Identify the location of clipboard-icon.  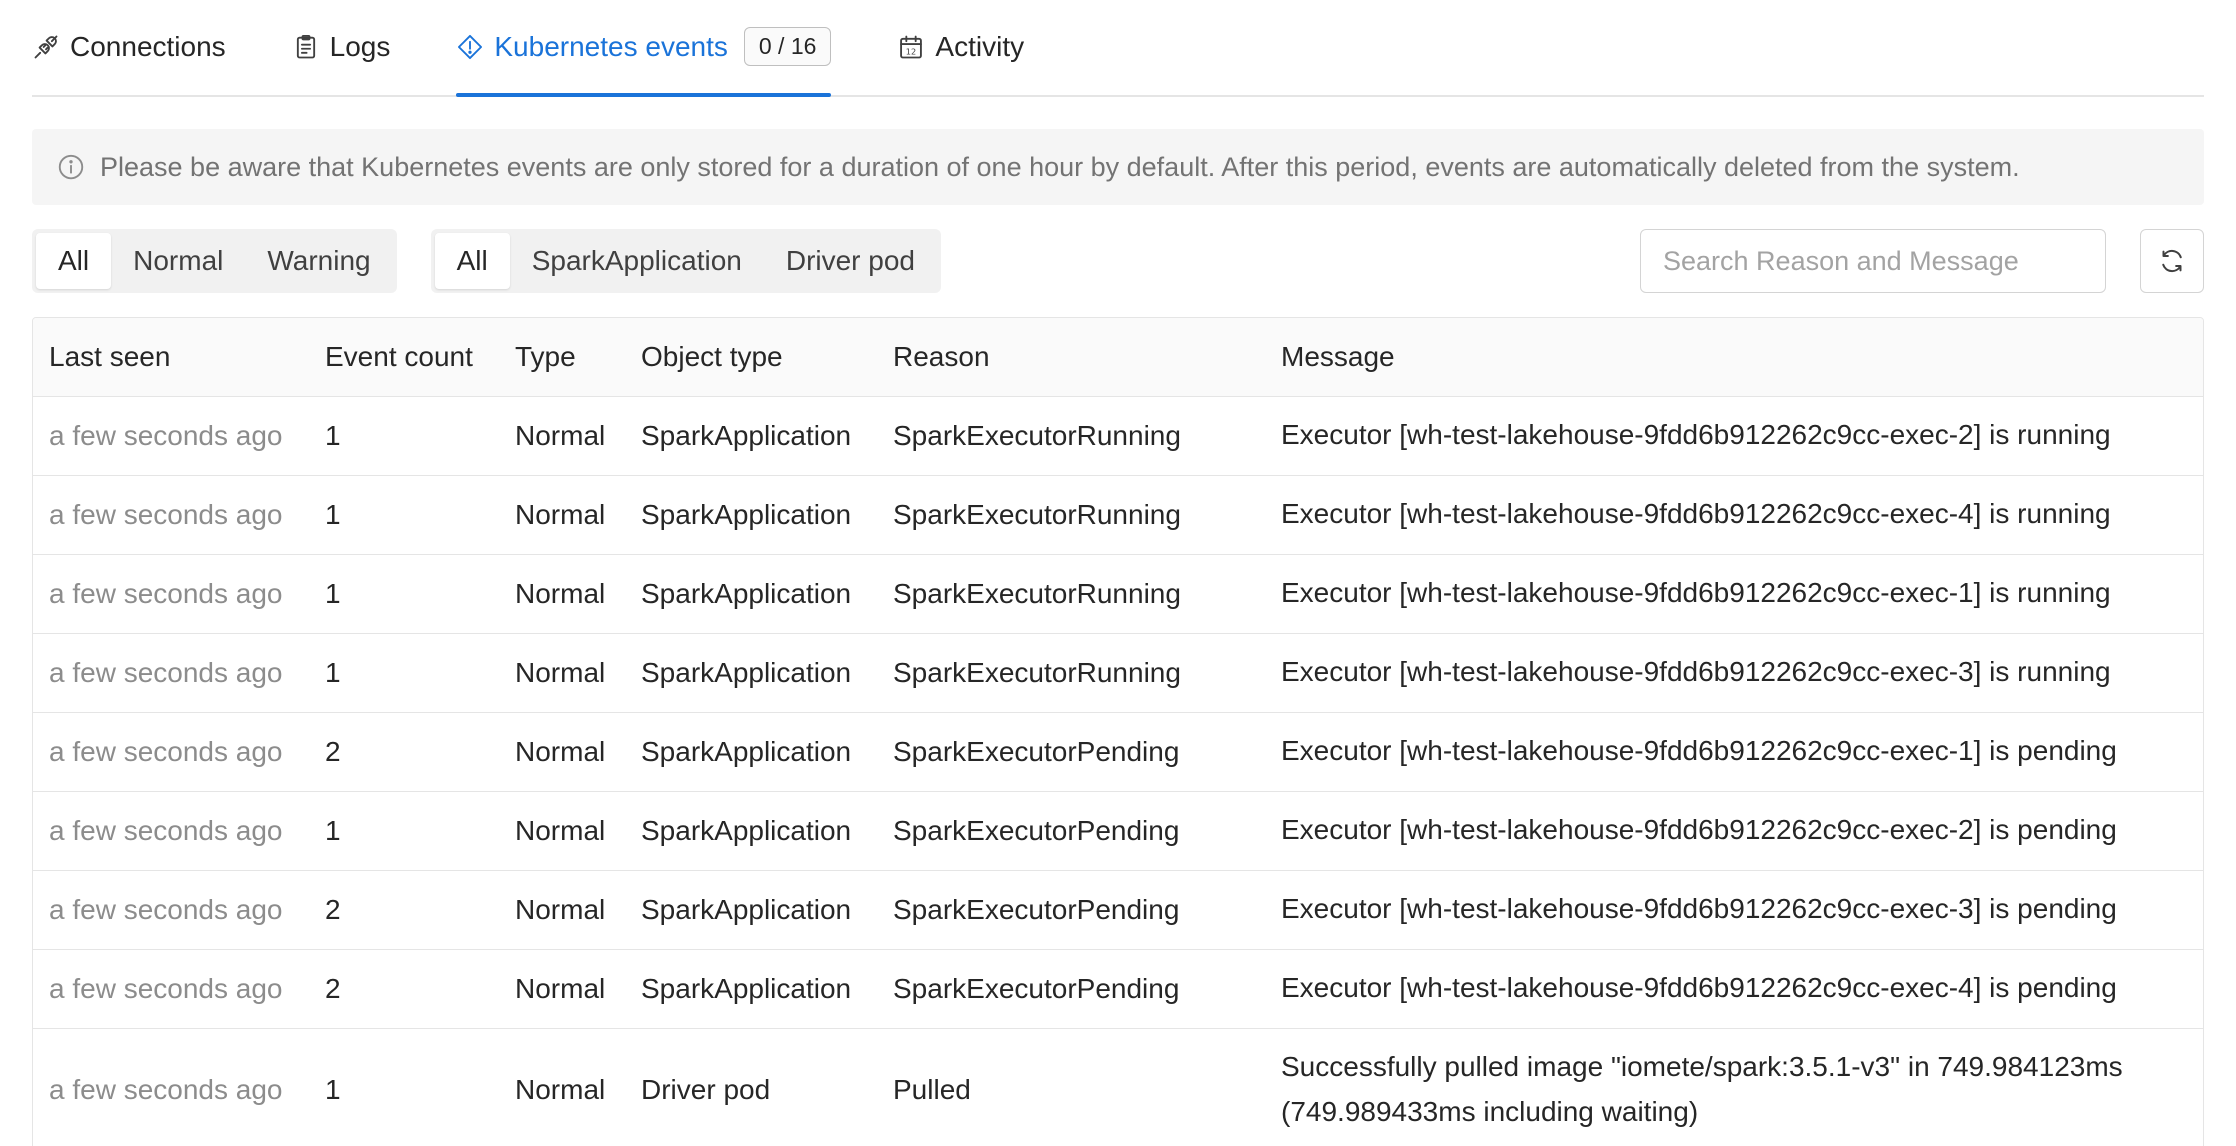
(306, 47).